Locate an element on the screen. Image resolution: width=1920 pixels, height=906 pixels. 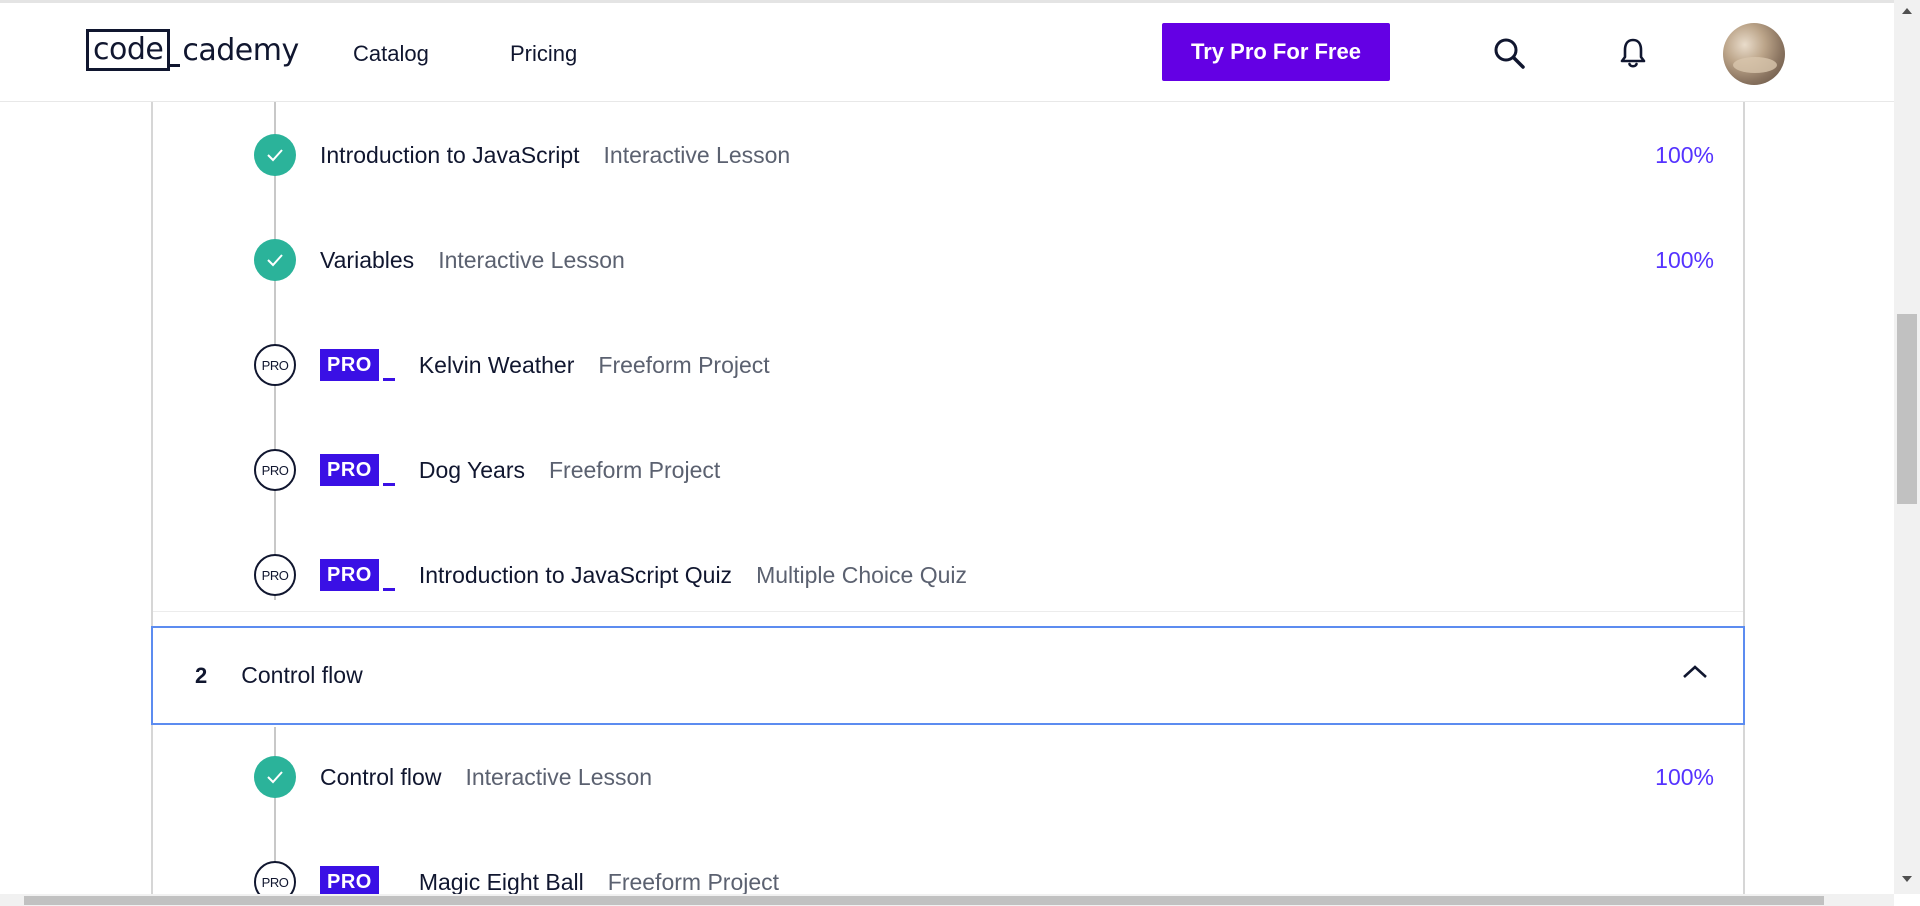
codecademy-logo: code cademy is located at coordinates (192, 50).